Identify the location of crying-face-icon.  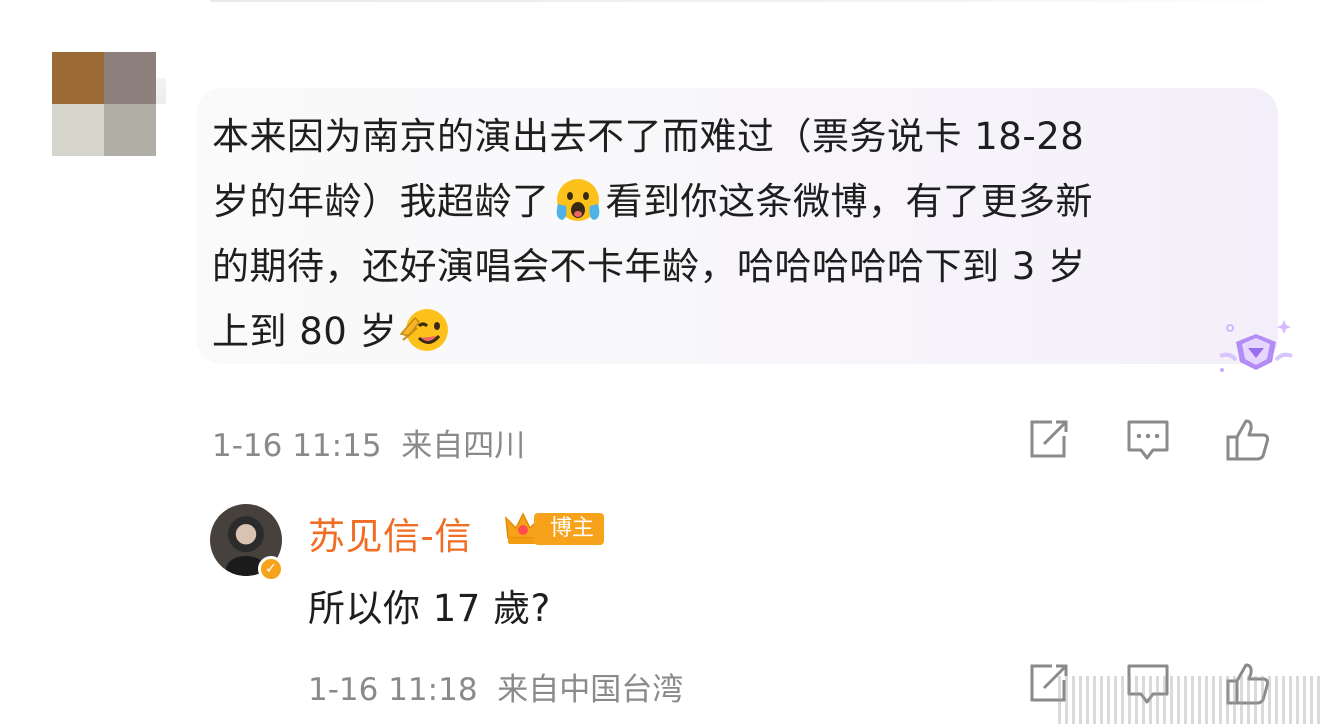
(578, 199).